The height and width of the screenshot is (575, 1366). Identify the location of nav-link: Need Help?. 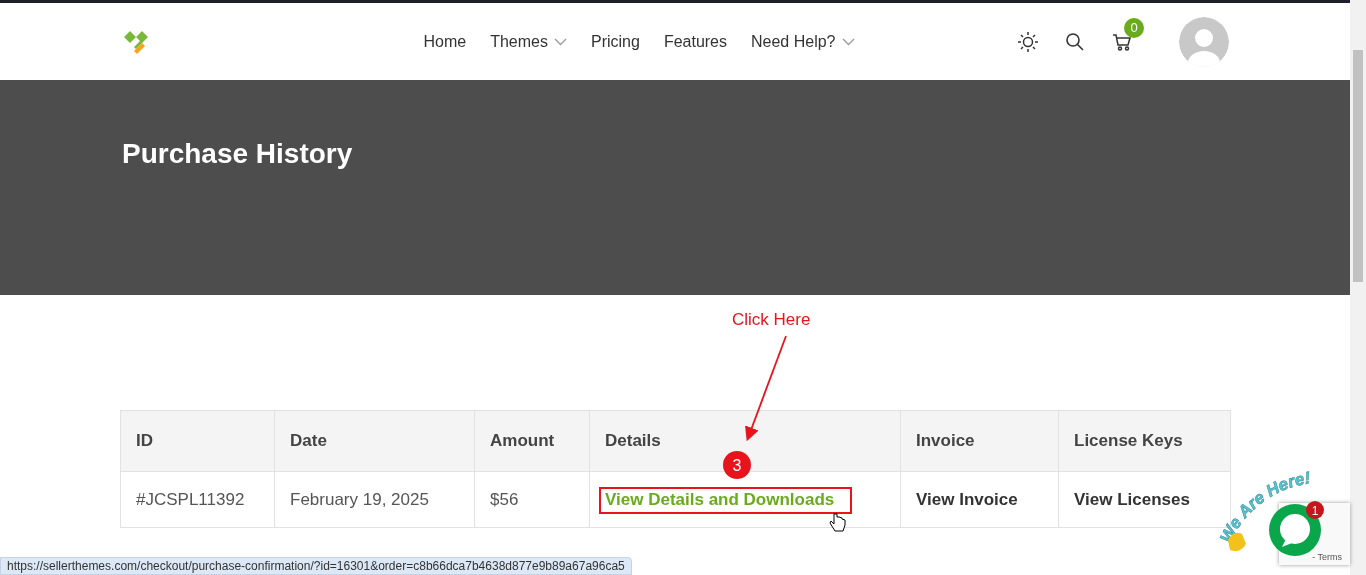
(803, 41).